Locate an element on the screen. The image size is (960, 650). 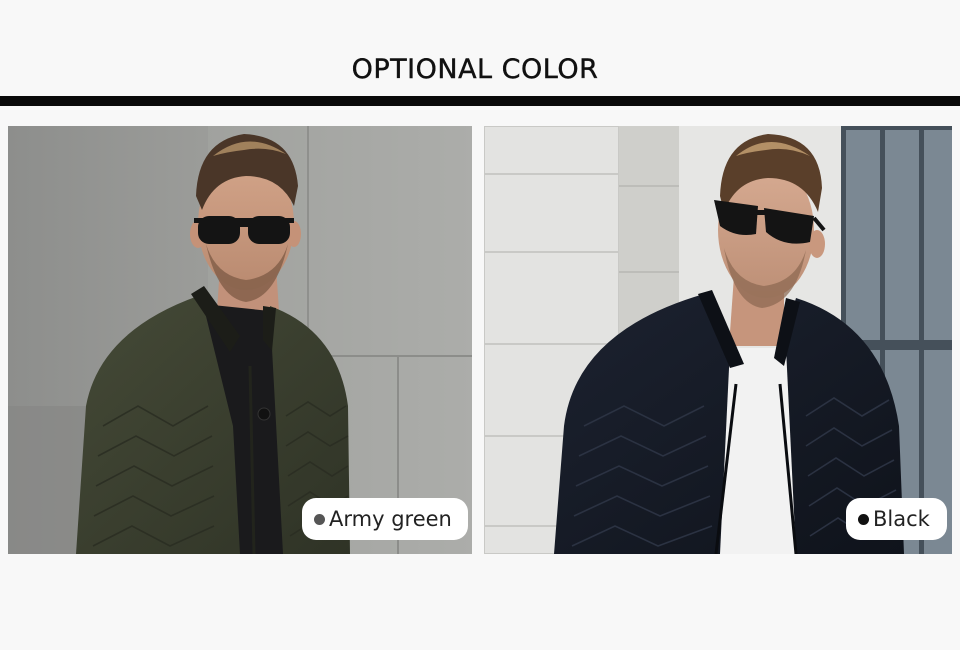
color-option-badge: Army green is located at coordinates (385, 519).